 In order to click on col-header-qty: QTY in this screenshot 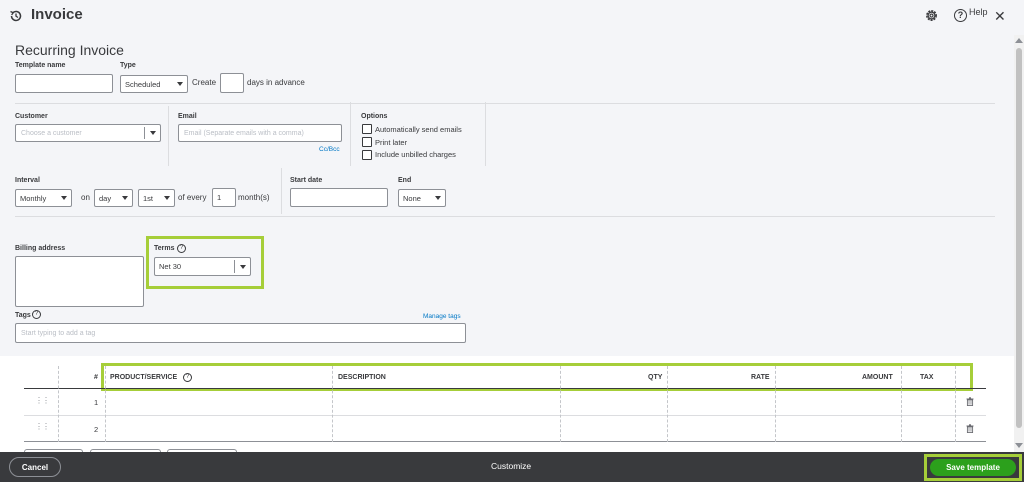, I will do `click(655, 377)`.